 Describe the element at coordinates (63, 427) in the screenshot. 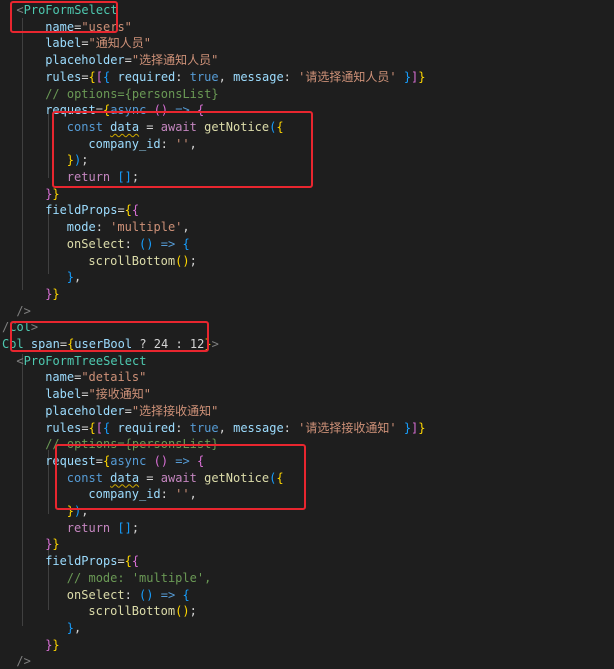

I see `code-token: rules` at that location.